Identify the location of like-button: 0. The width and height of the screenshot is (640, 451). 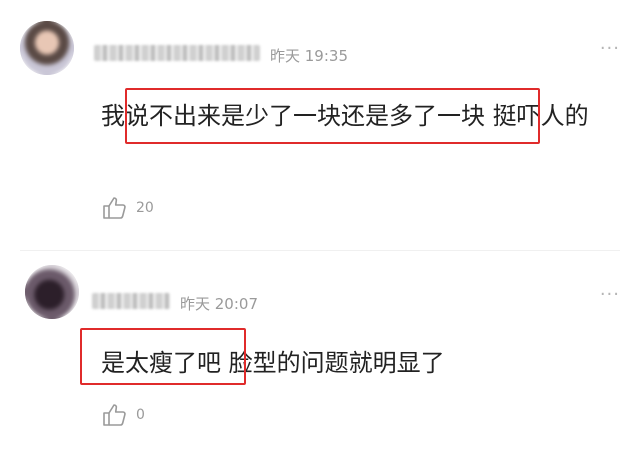
(122, 415).